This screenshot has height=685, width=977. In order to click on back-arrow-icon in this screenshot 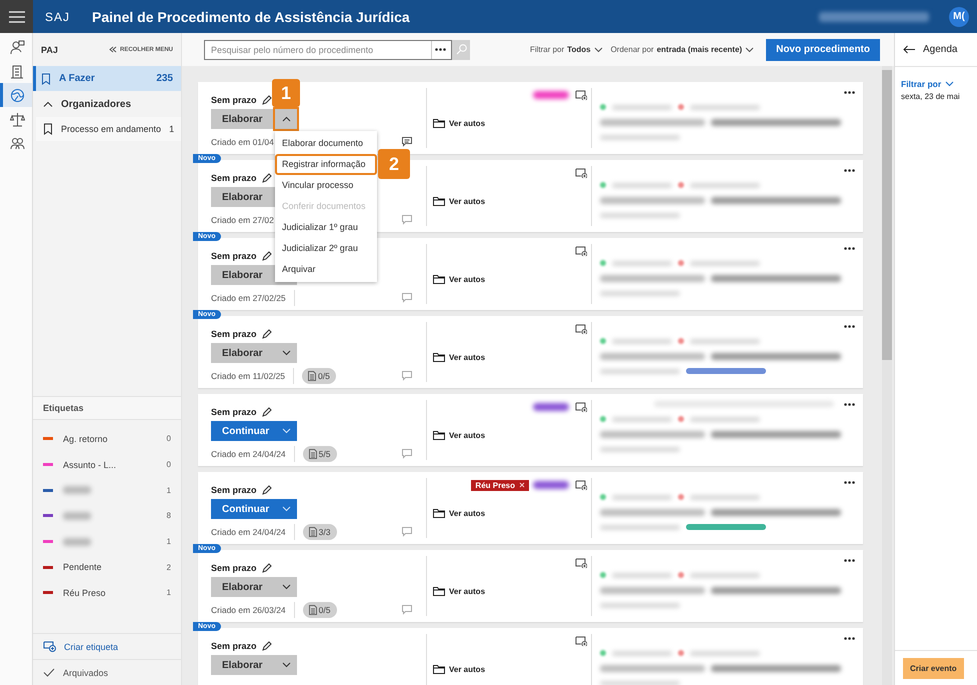, I will do `click(909, 49)`.